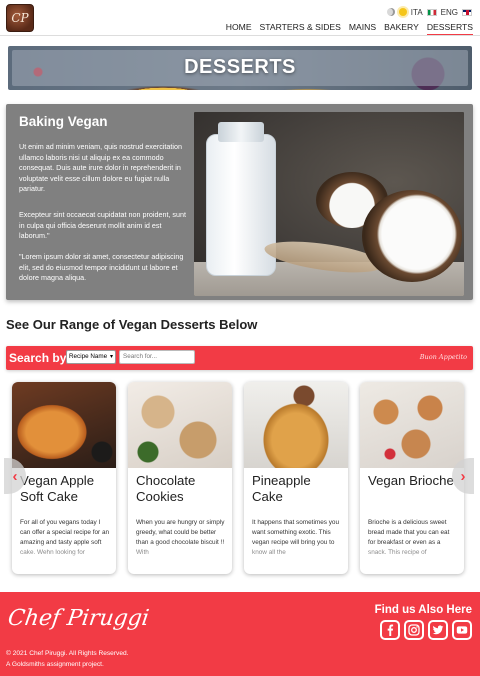 This screenshot has height=676, width=480. Describe the element at coordinates (241, 205) in the screenshot. I see `milk-jar` at that location.